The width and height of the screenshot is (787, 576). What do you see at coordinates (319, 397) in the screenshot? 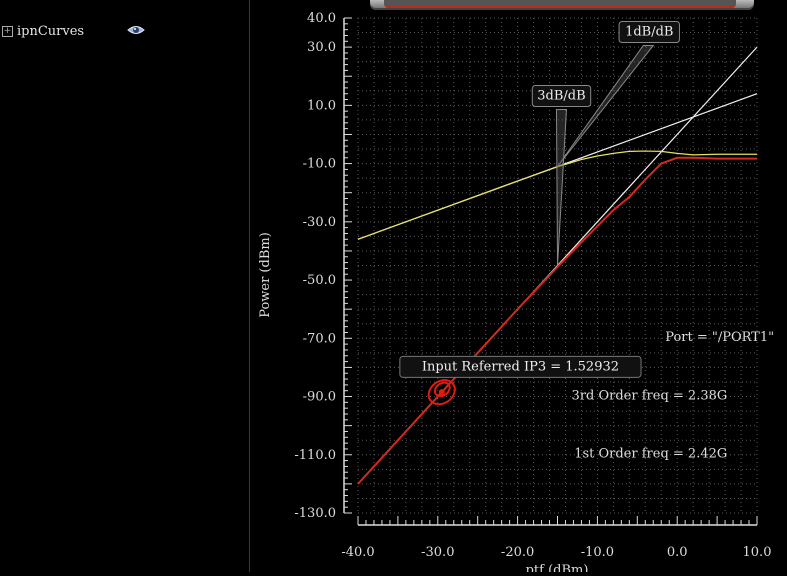
I see `y-tick-label: -90.0` at bounding box center [319, 397].